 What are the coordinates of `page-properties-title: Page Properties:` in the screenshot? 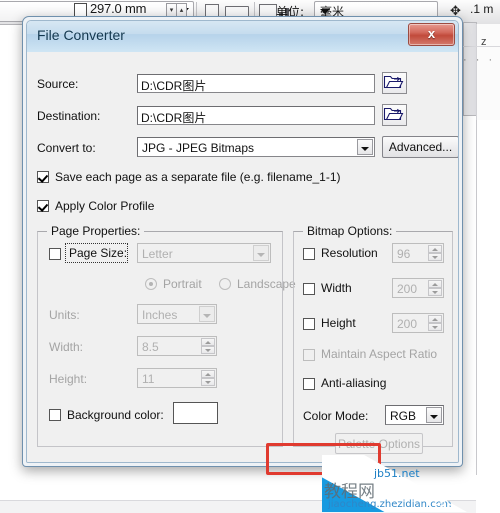 It's located at (96, 231).